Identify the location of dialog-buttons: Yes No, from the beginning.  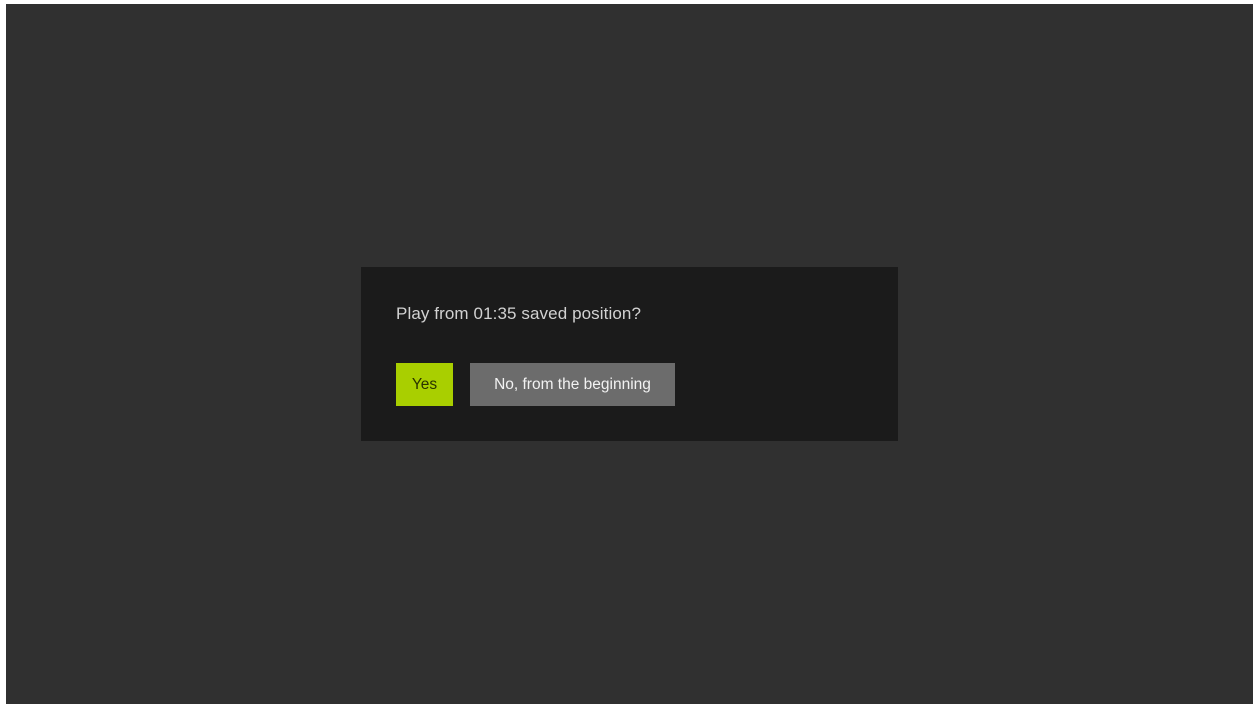
(535, 384).